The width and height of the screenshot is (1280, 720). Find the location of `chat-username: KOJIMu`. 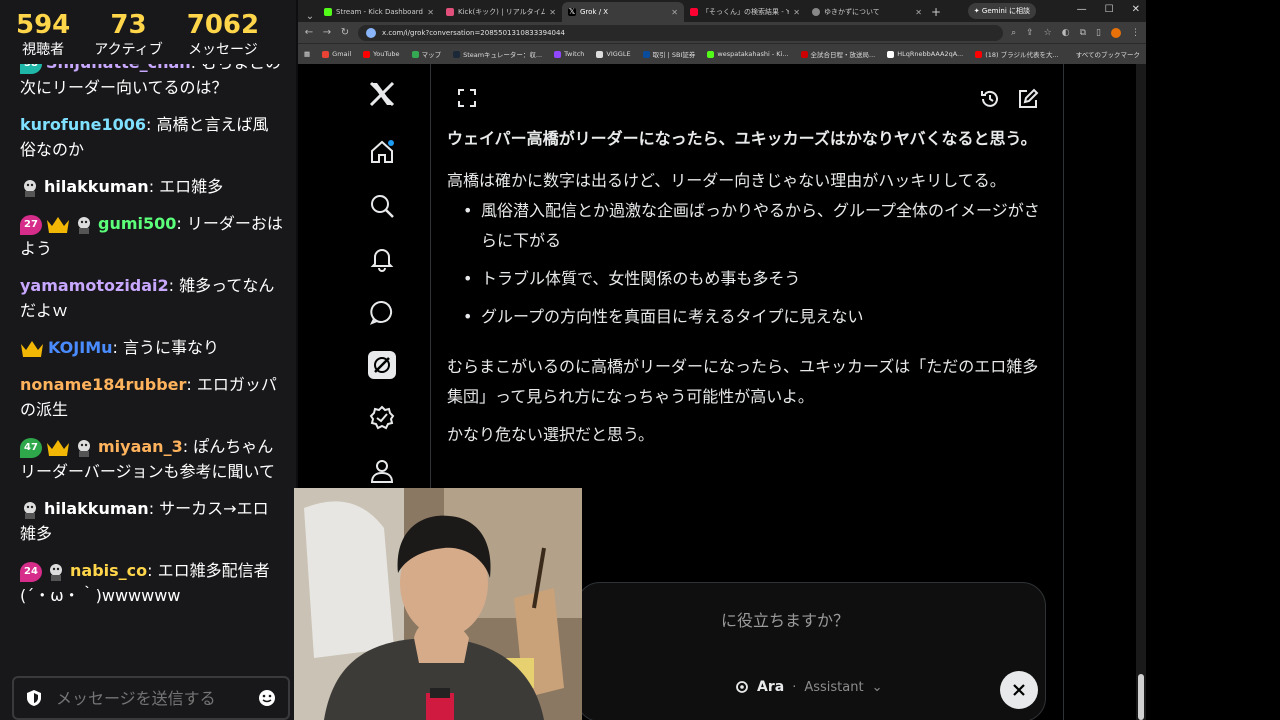

chat-username: KOJIMu is located at coordinates (80, 347).